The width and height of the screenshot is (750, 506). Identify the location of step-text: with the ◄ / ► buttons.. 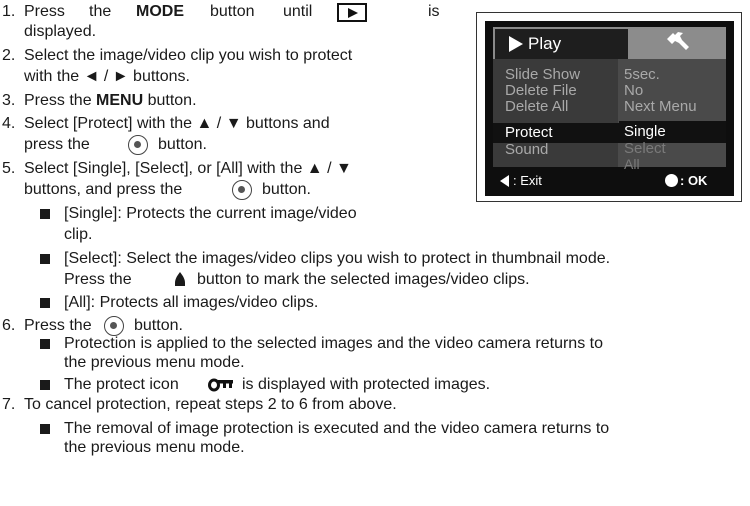
(107, 76).